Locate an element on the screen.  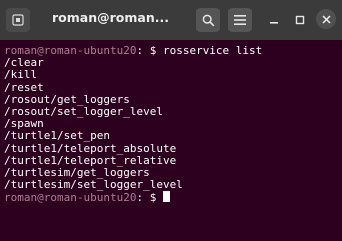
command-text: rosservice list is located at coordinates (212, 50).